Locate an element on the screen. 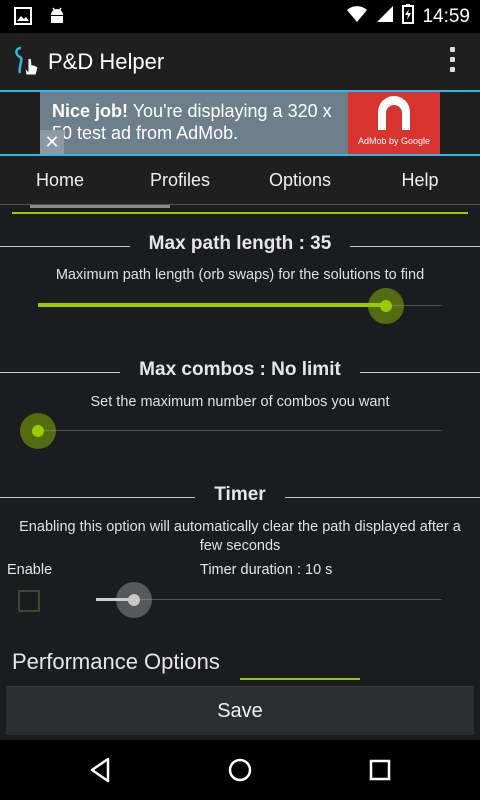  tab-home: Home is located at coordinates (60, 180).